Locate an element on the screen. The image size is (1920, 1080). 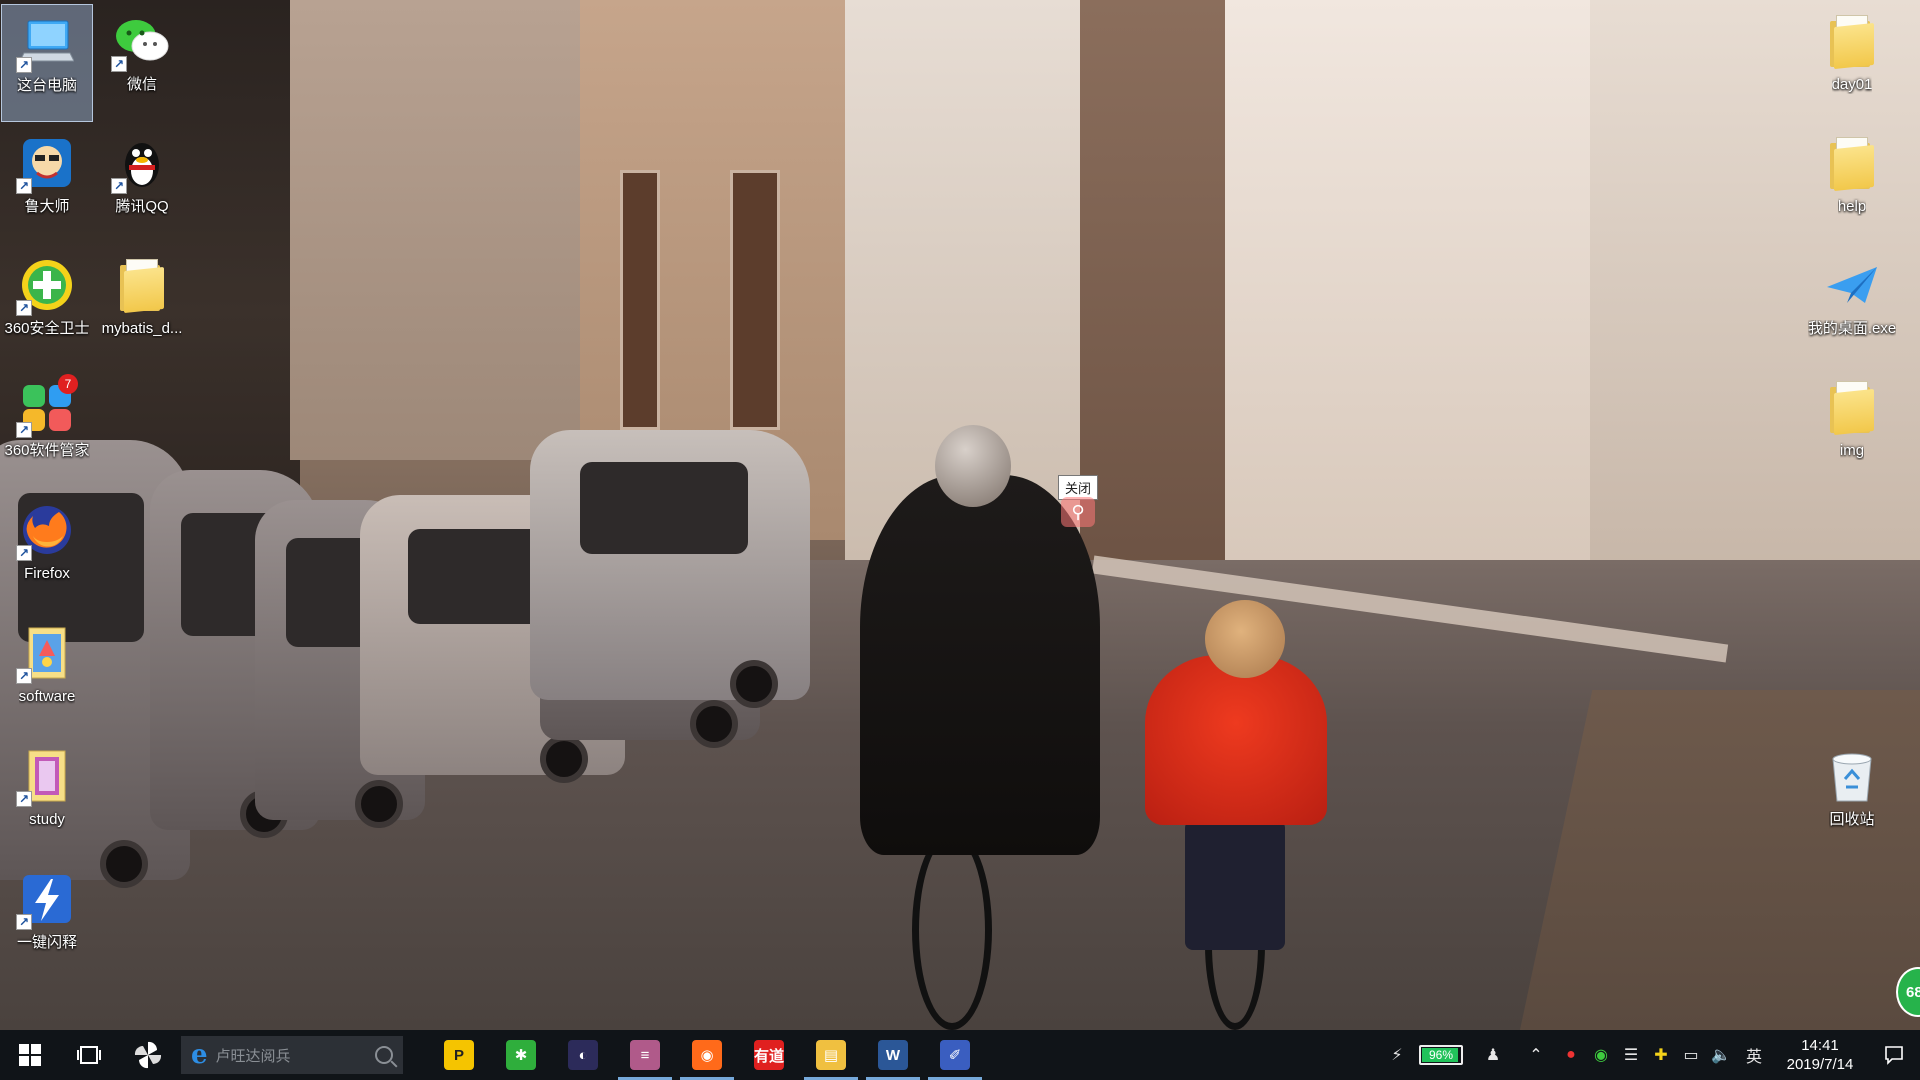
desktop-icon-study: ↗ study is located at coordinates (47, 798).